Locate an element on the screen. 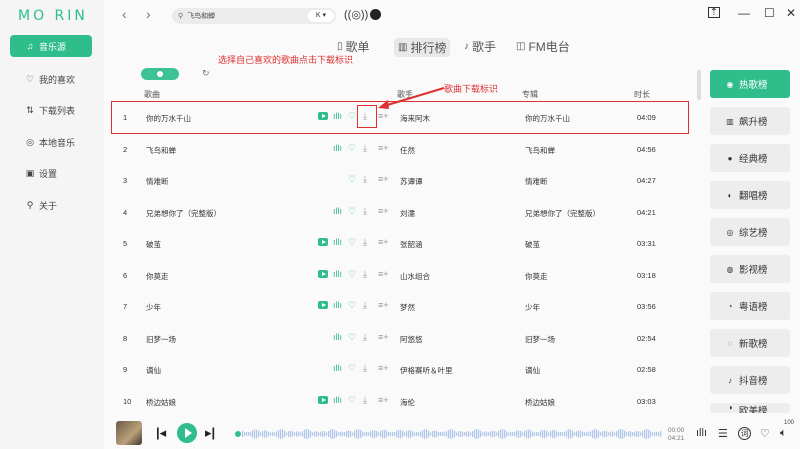  table-row: 8 旧梦一场 ıllı ♡ ⤓ ≡+ 阿悠悠 旧梦一场 02:54 is located at coordinates (400, 338).